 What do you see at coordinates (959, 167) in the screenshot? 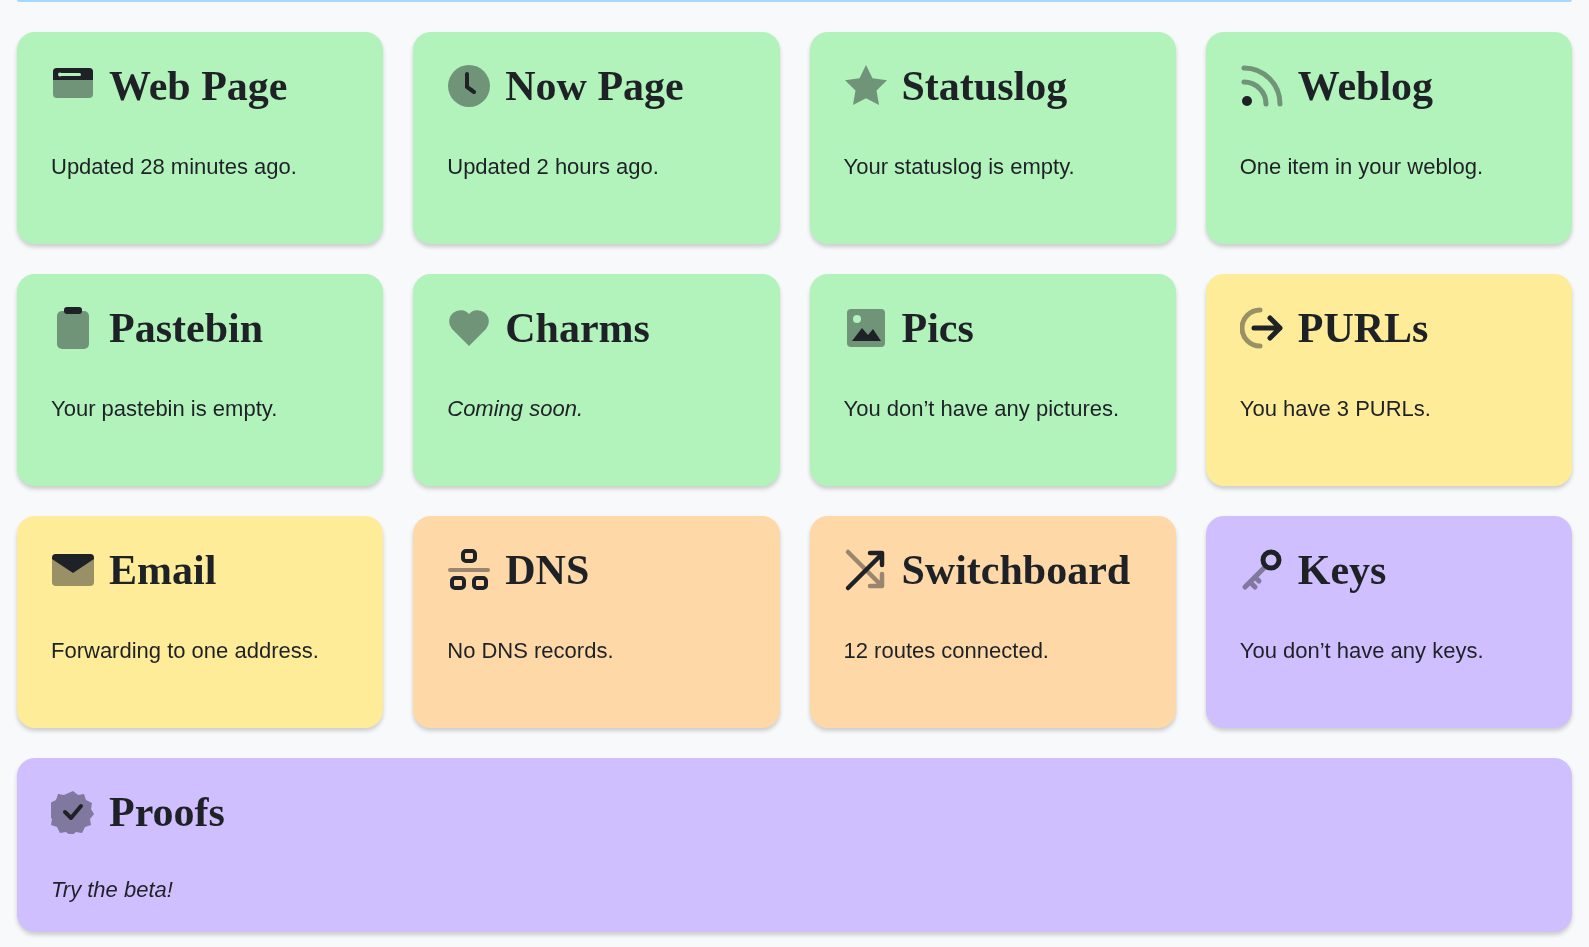
I see `card-status: Your statuslog is empty.` at bounding box center [959, 167].